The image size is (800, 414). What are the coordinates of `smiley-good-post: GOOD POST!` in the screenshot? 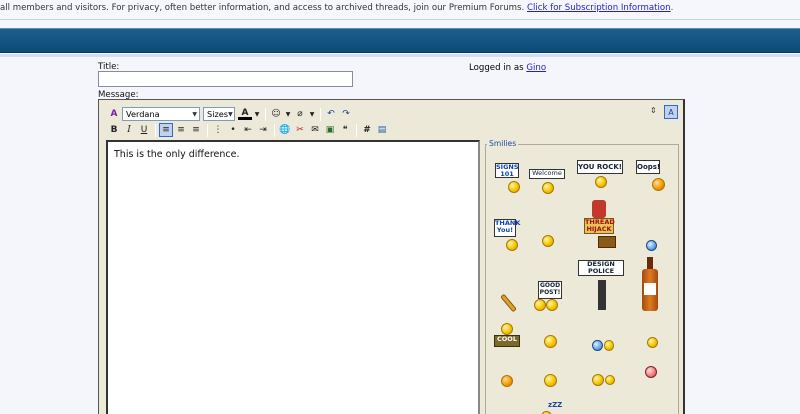 It's located at (549, 294).